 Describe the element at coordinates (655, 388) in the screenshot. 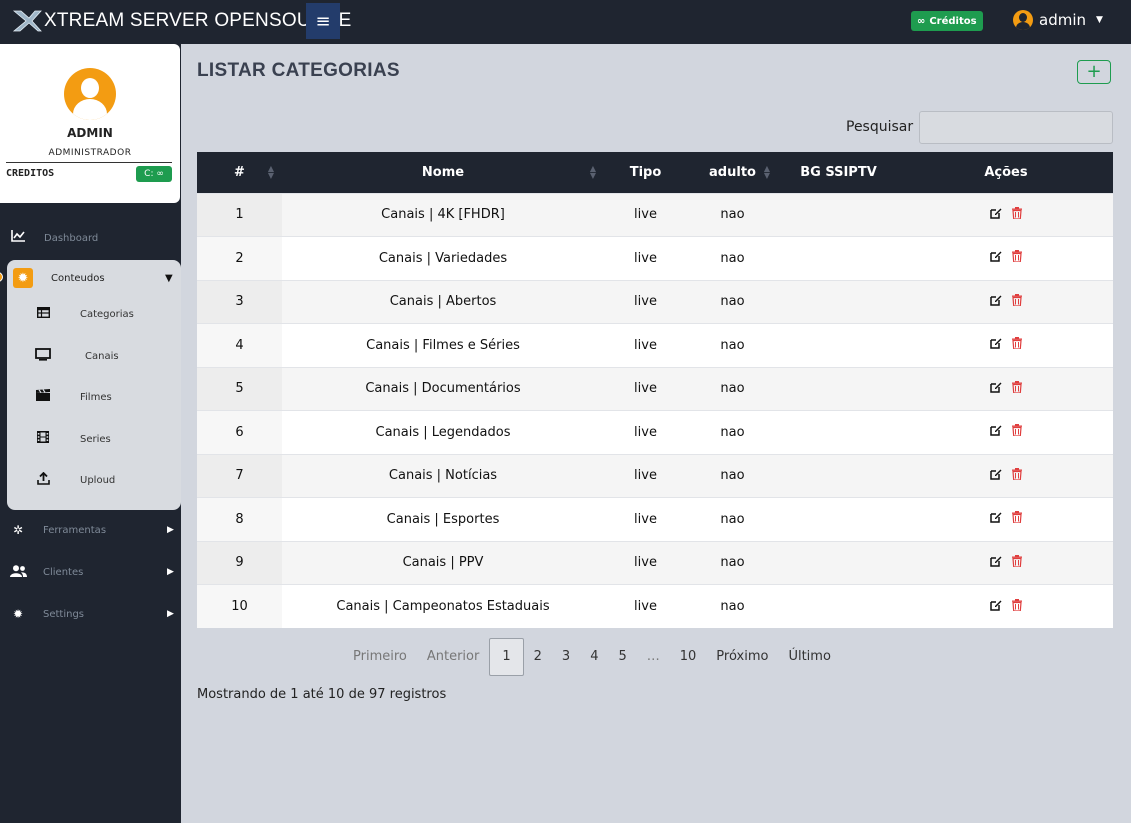

I see `table-row: 5 Canais | Documentários live nao` at that location.